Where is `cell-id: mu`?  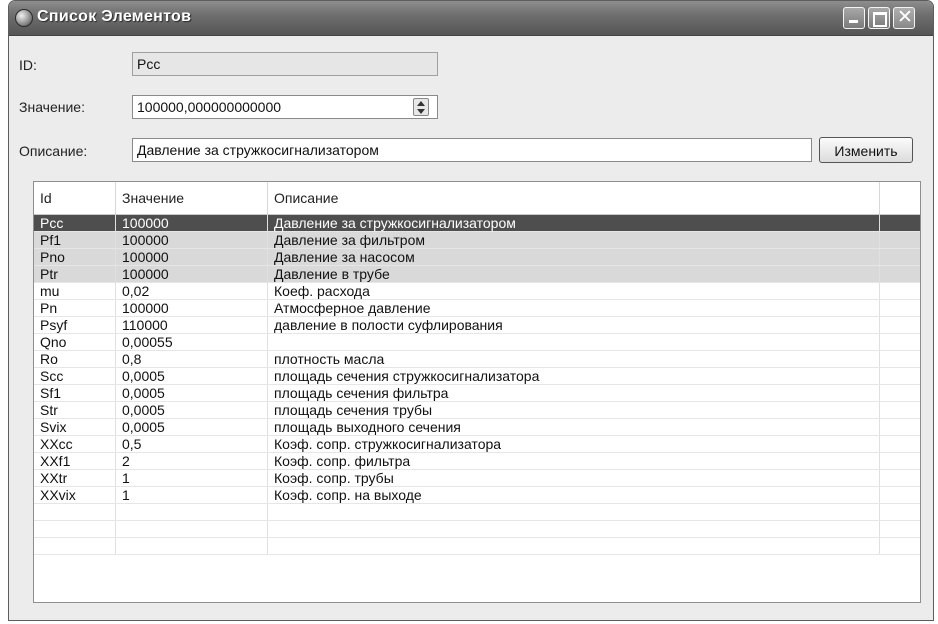 cell-id: mu is located at coordinates (75, 291).